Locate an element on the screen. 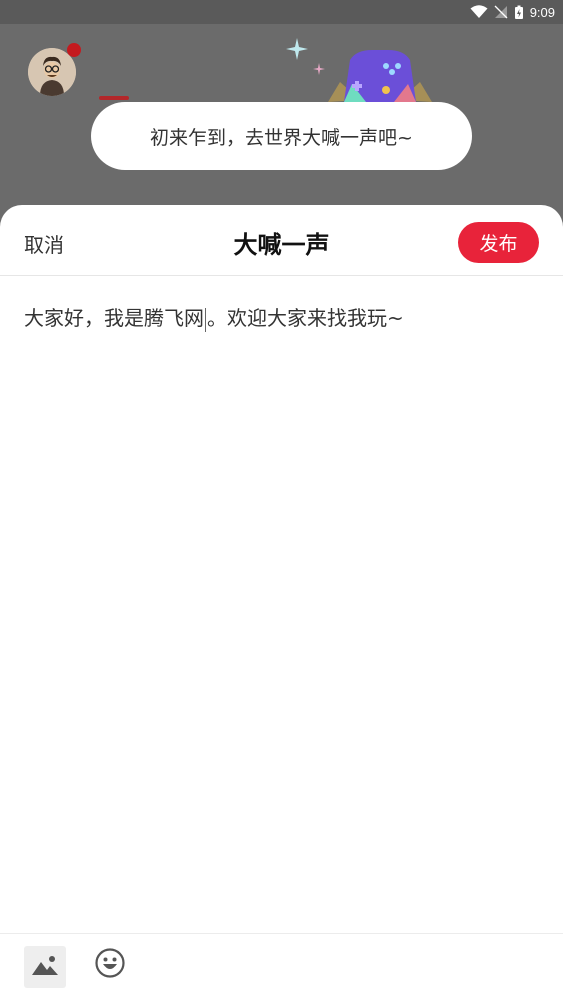  status-bar: 9:09 is located at coordinates (281, 12).